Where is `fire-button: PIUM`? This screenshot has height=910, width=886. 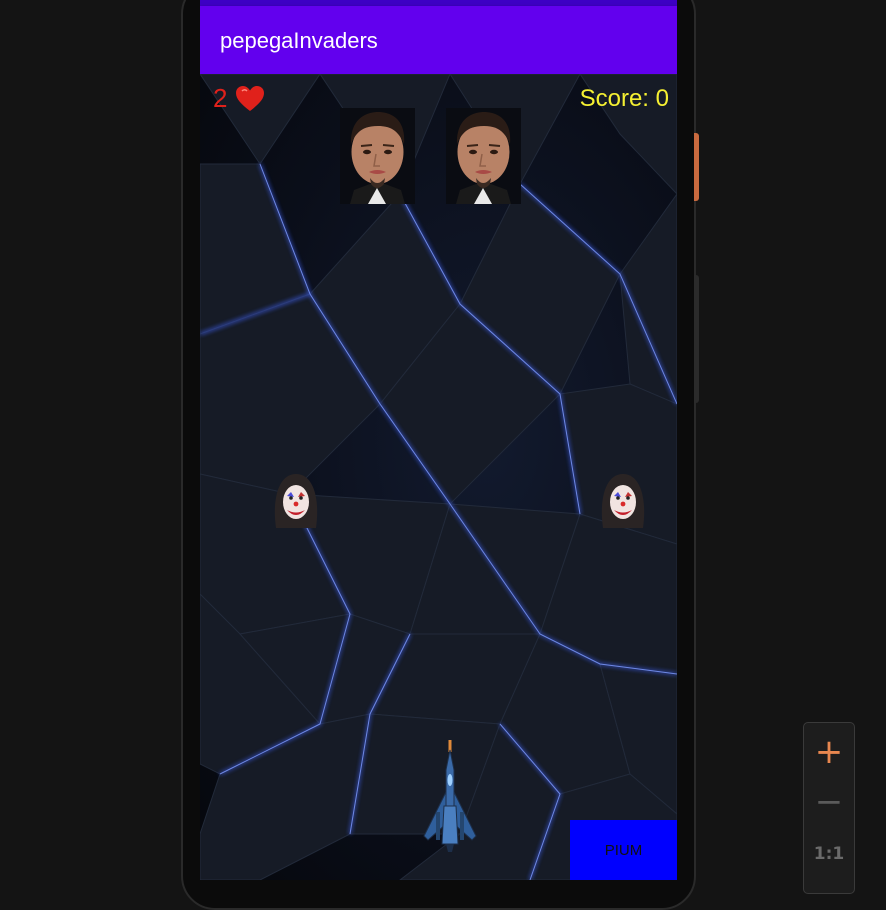
fire-button: PIUM is located at coordinates (623, 850).